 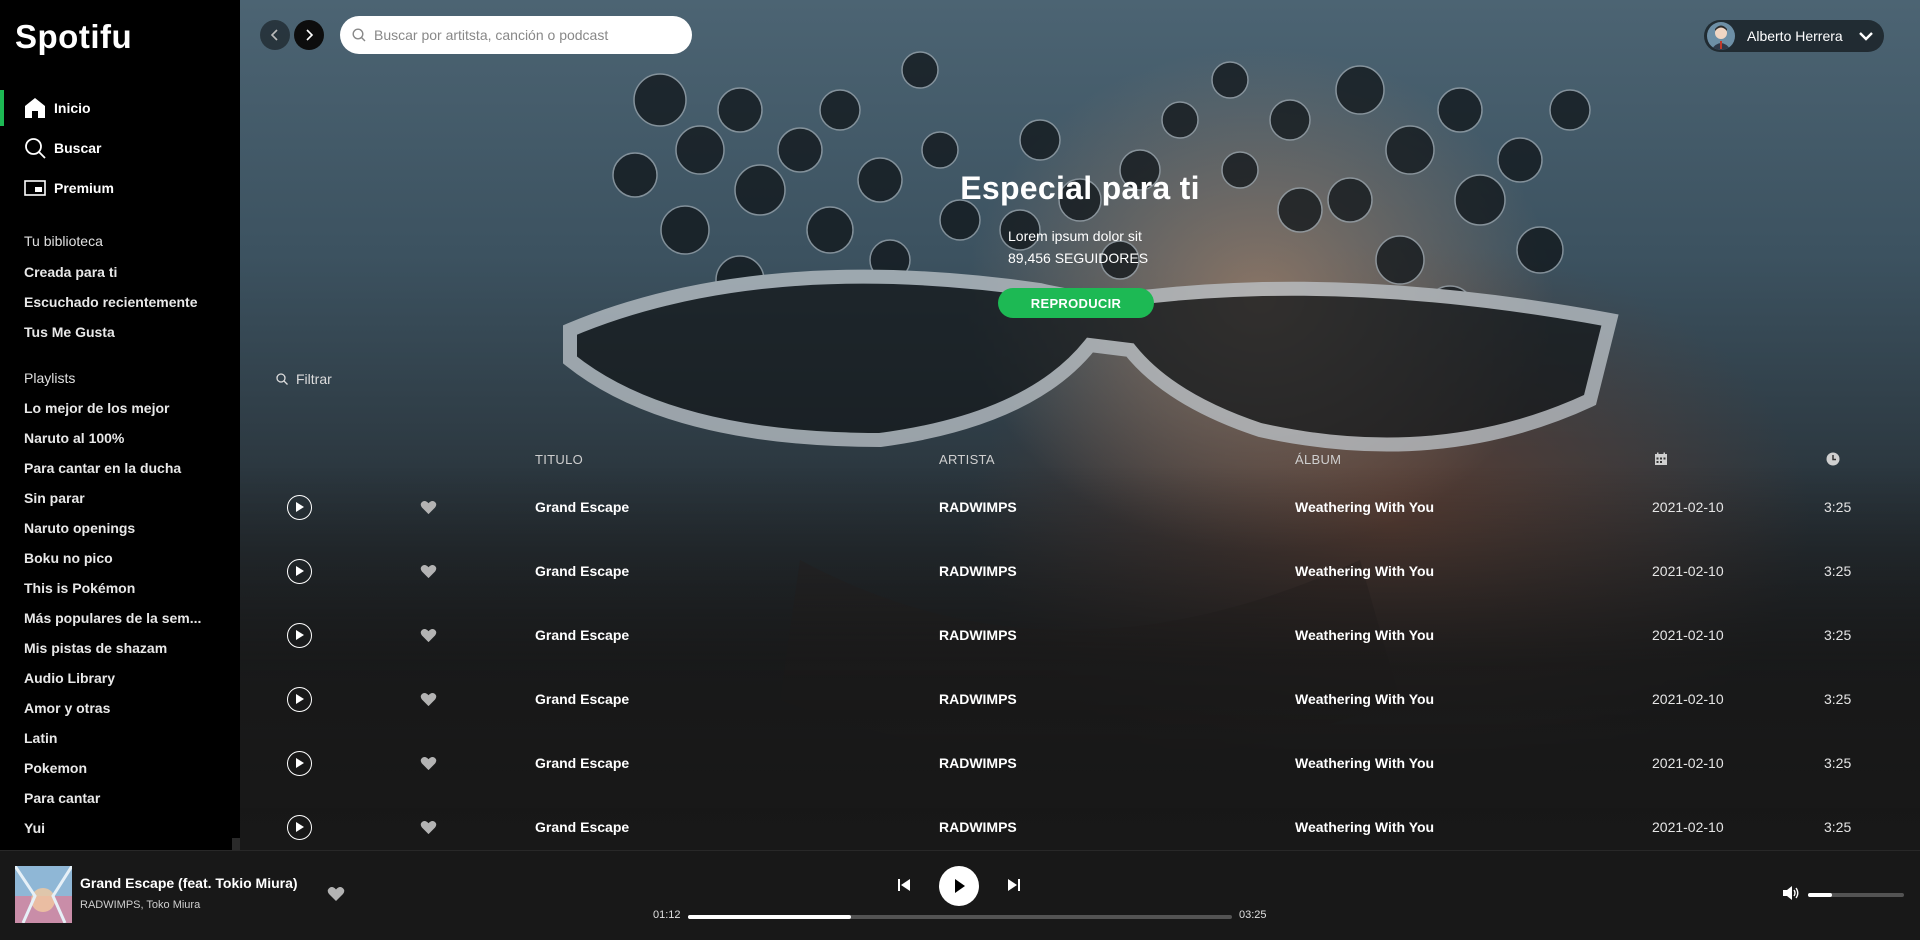 What do you see at coordinates (1076, 303) in the screenshot?
I see `play-playlist-button: REPRODUCIR` at bounding box center [1076, 303].